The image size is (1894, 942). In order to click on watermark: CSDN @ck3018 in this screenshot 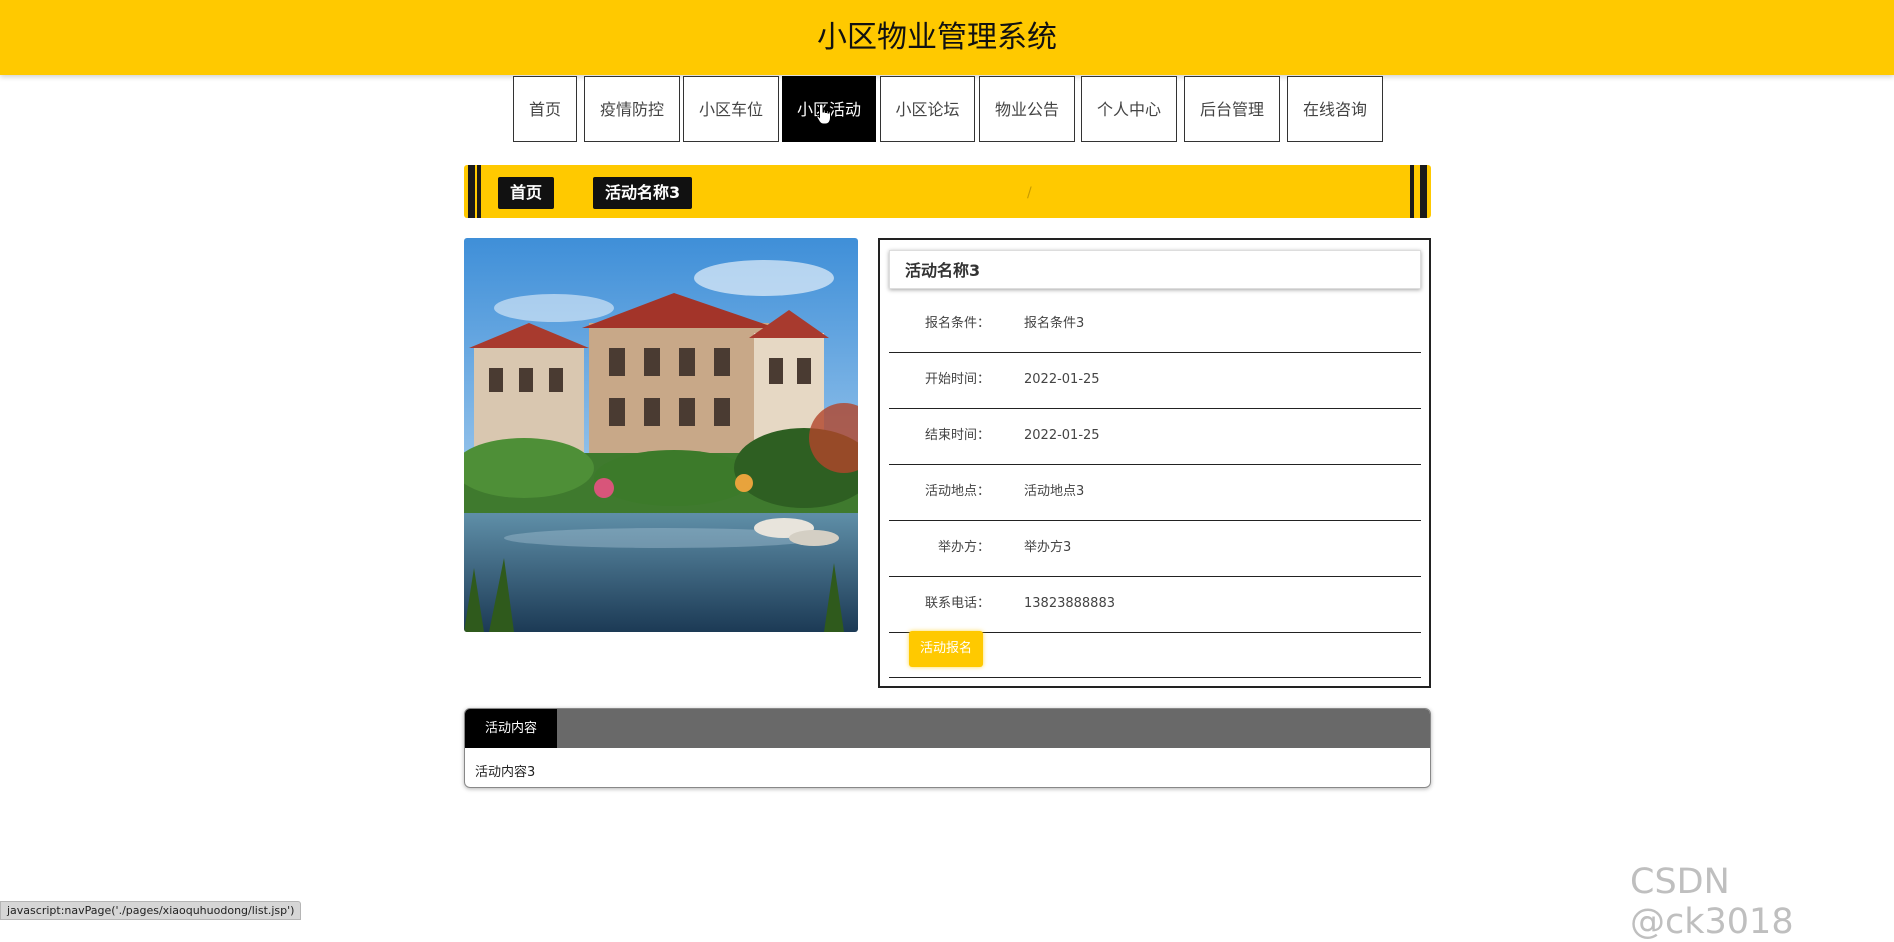, I will do `click(1712, 902)`.